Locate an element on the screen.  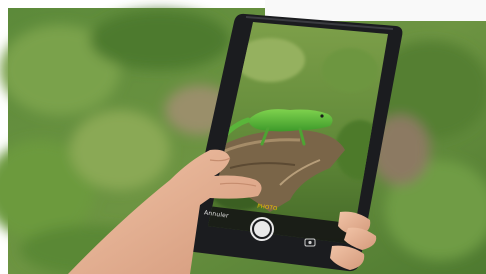
shutter-button-icon is located at coordinates (262, 229).